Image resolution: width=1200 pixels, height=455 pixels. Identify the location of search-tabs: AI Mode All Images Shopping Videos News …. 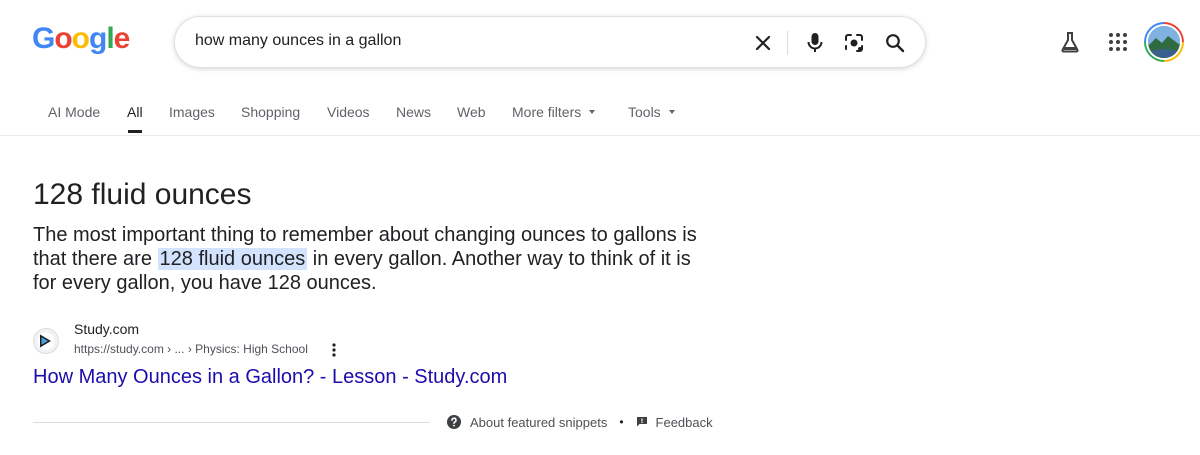
(600, 120).